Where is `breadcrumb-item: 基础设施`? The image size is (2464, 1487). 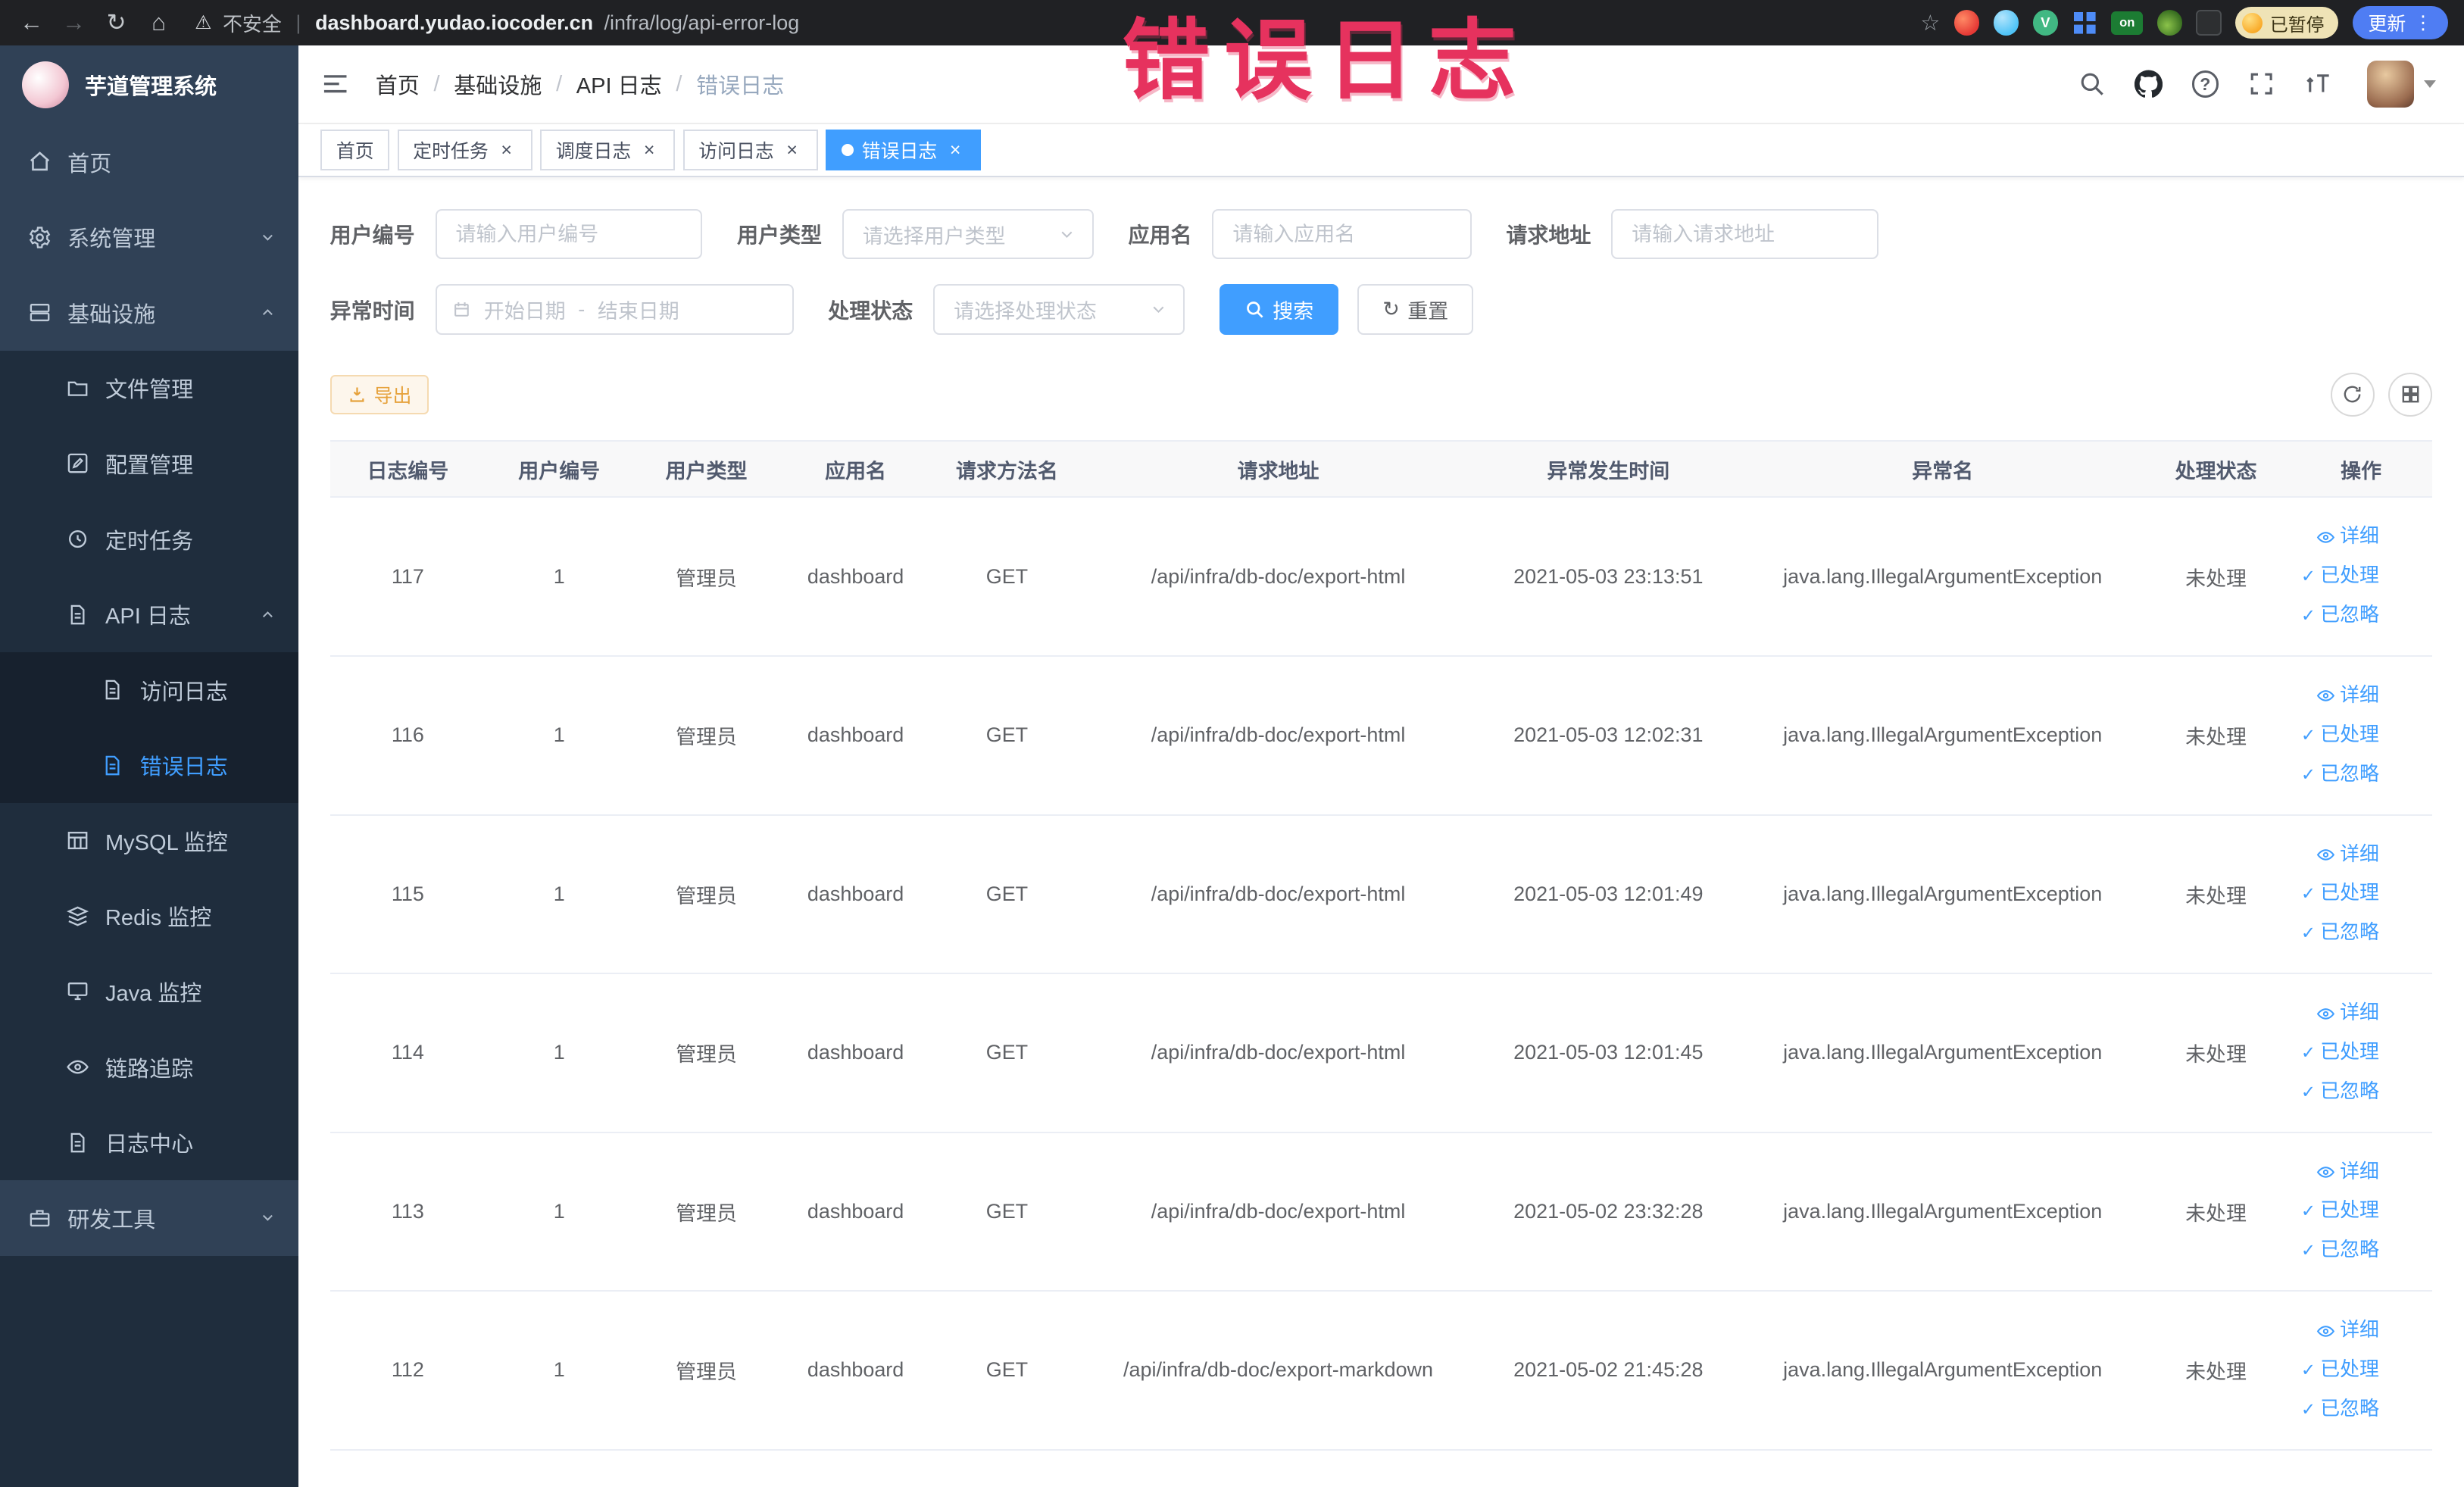 breadcrumb-item: 基础设施 is located at coordinates (498, 84).